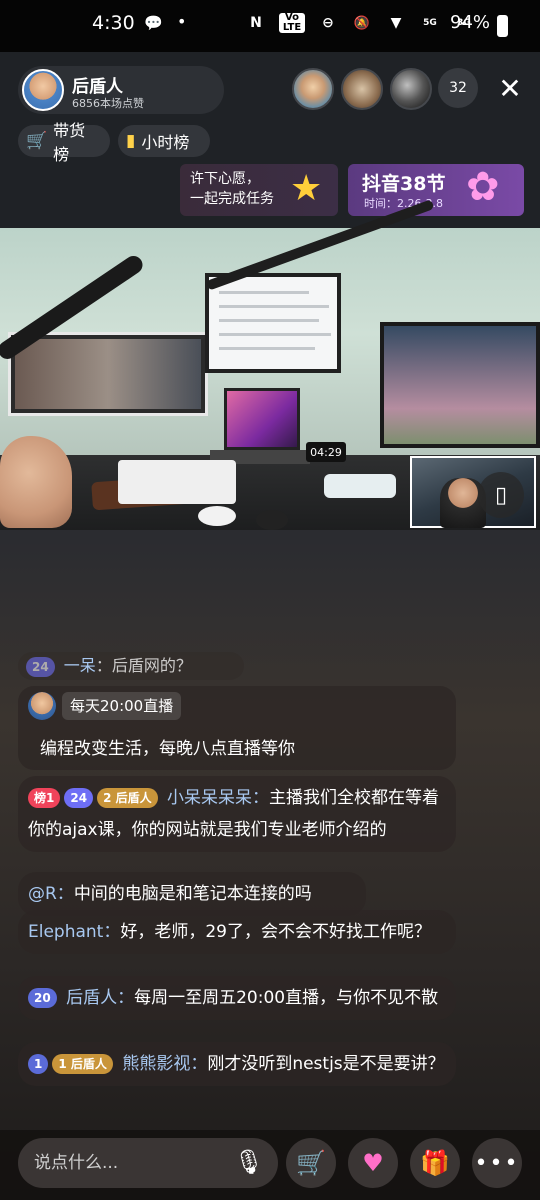 This screenshot has height=1200, width=540. Describe the element at coordinates (217, 516) in the screenshot. I see `mouse` at that location.